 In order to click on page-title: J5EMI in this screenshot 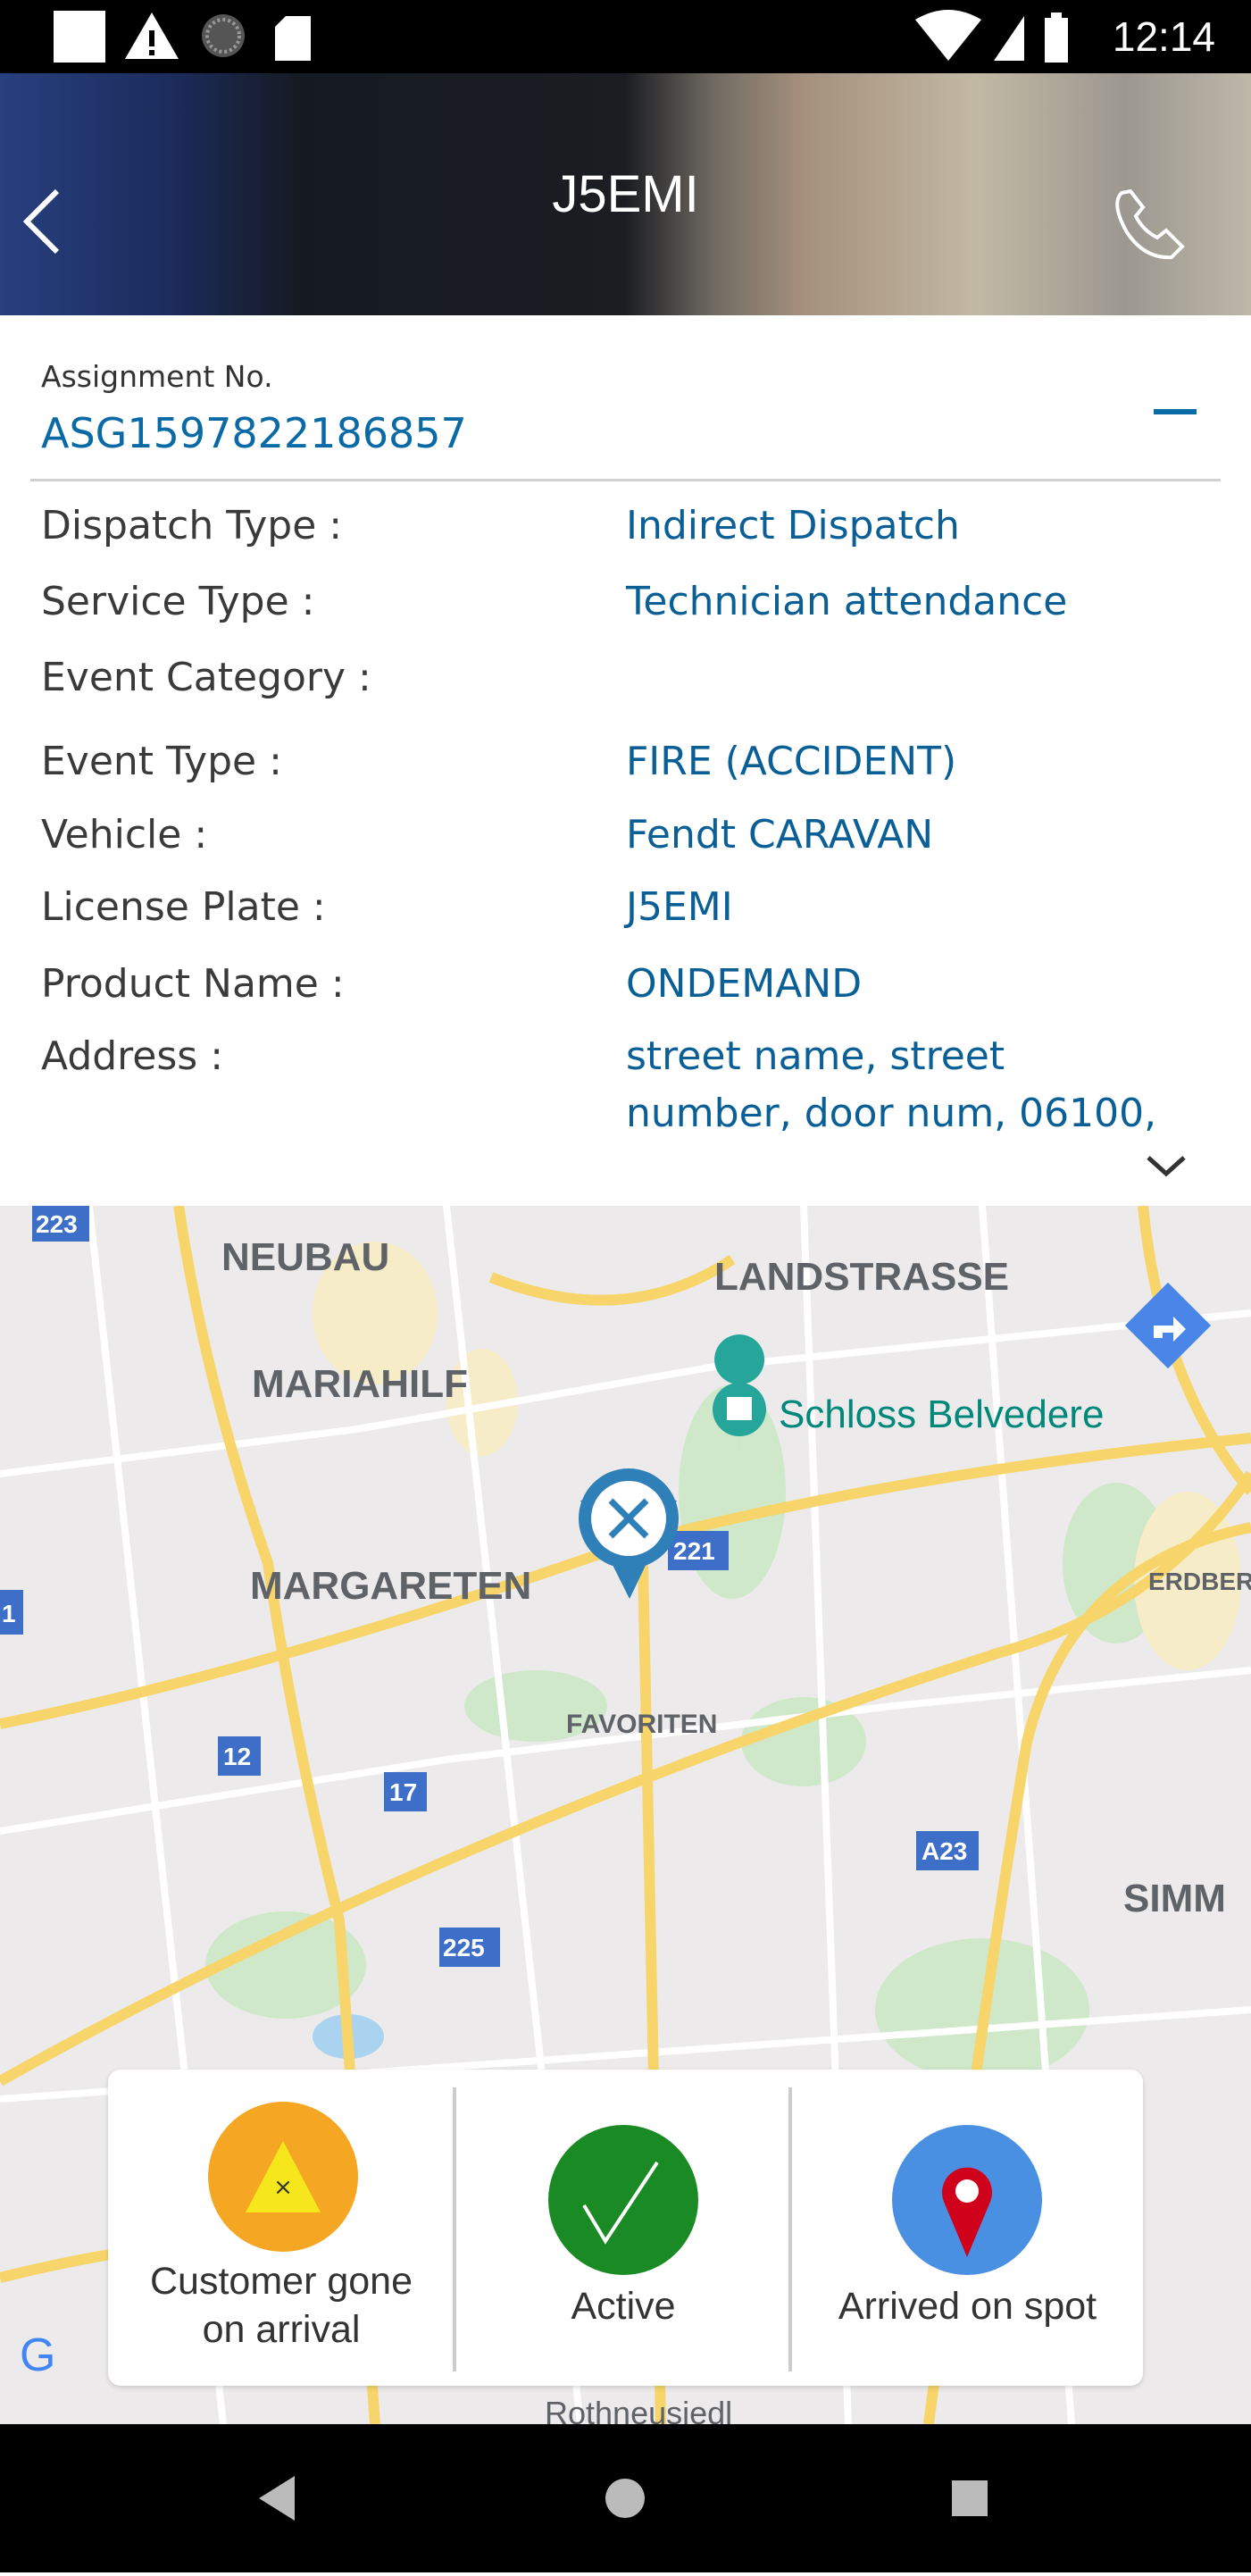, I will do `click(625, 194)`.